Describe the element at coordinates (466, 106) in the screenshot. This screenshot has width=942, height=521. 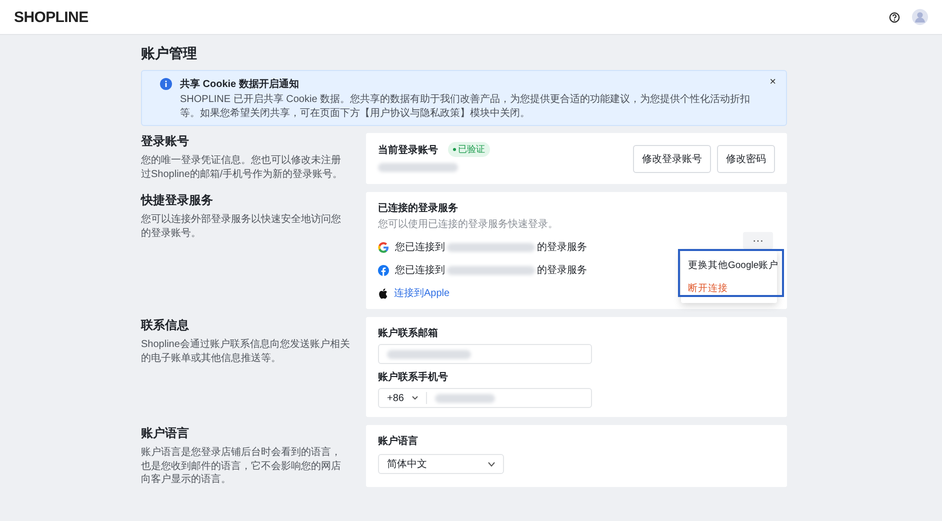
I see `notice-text: SHOPLINE 已开启共享 Cookie 数据。您共享的数据有助于我们改善产品，为您提供更合适的功能建议，为您提供个性化活动折扣等。如果您希望关闭共享，可在页面下方【用户协议与隐私政策】模块中关闭。` at that location.